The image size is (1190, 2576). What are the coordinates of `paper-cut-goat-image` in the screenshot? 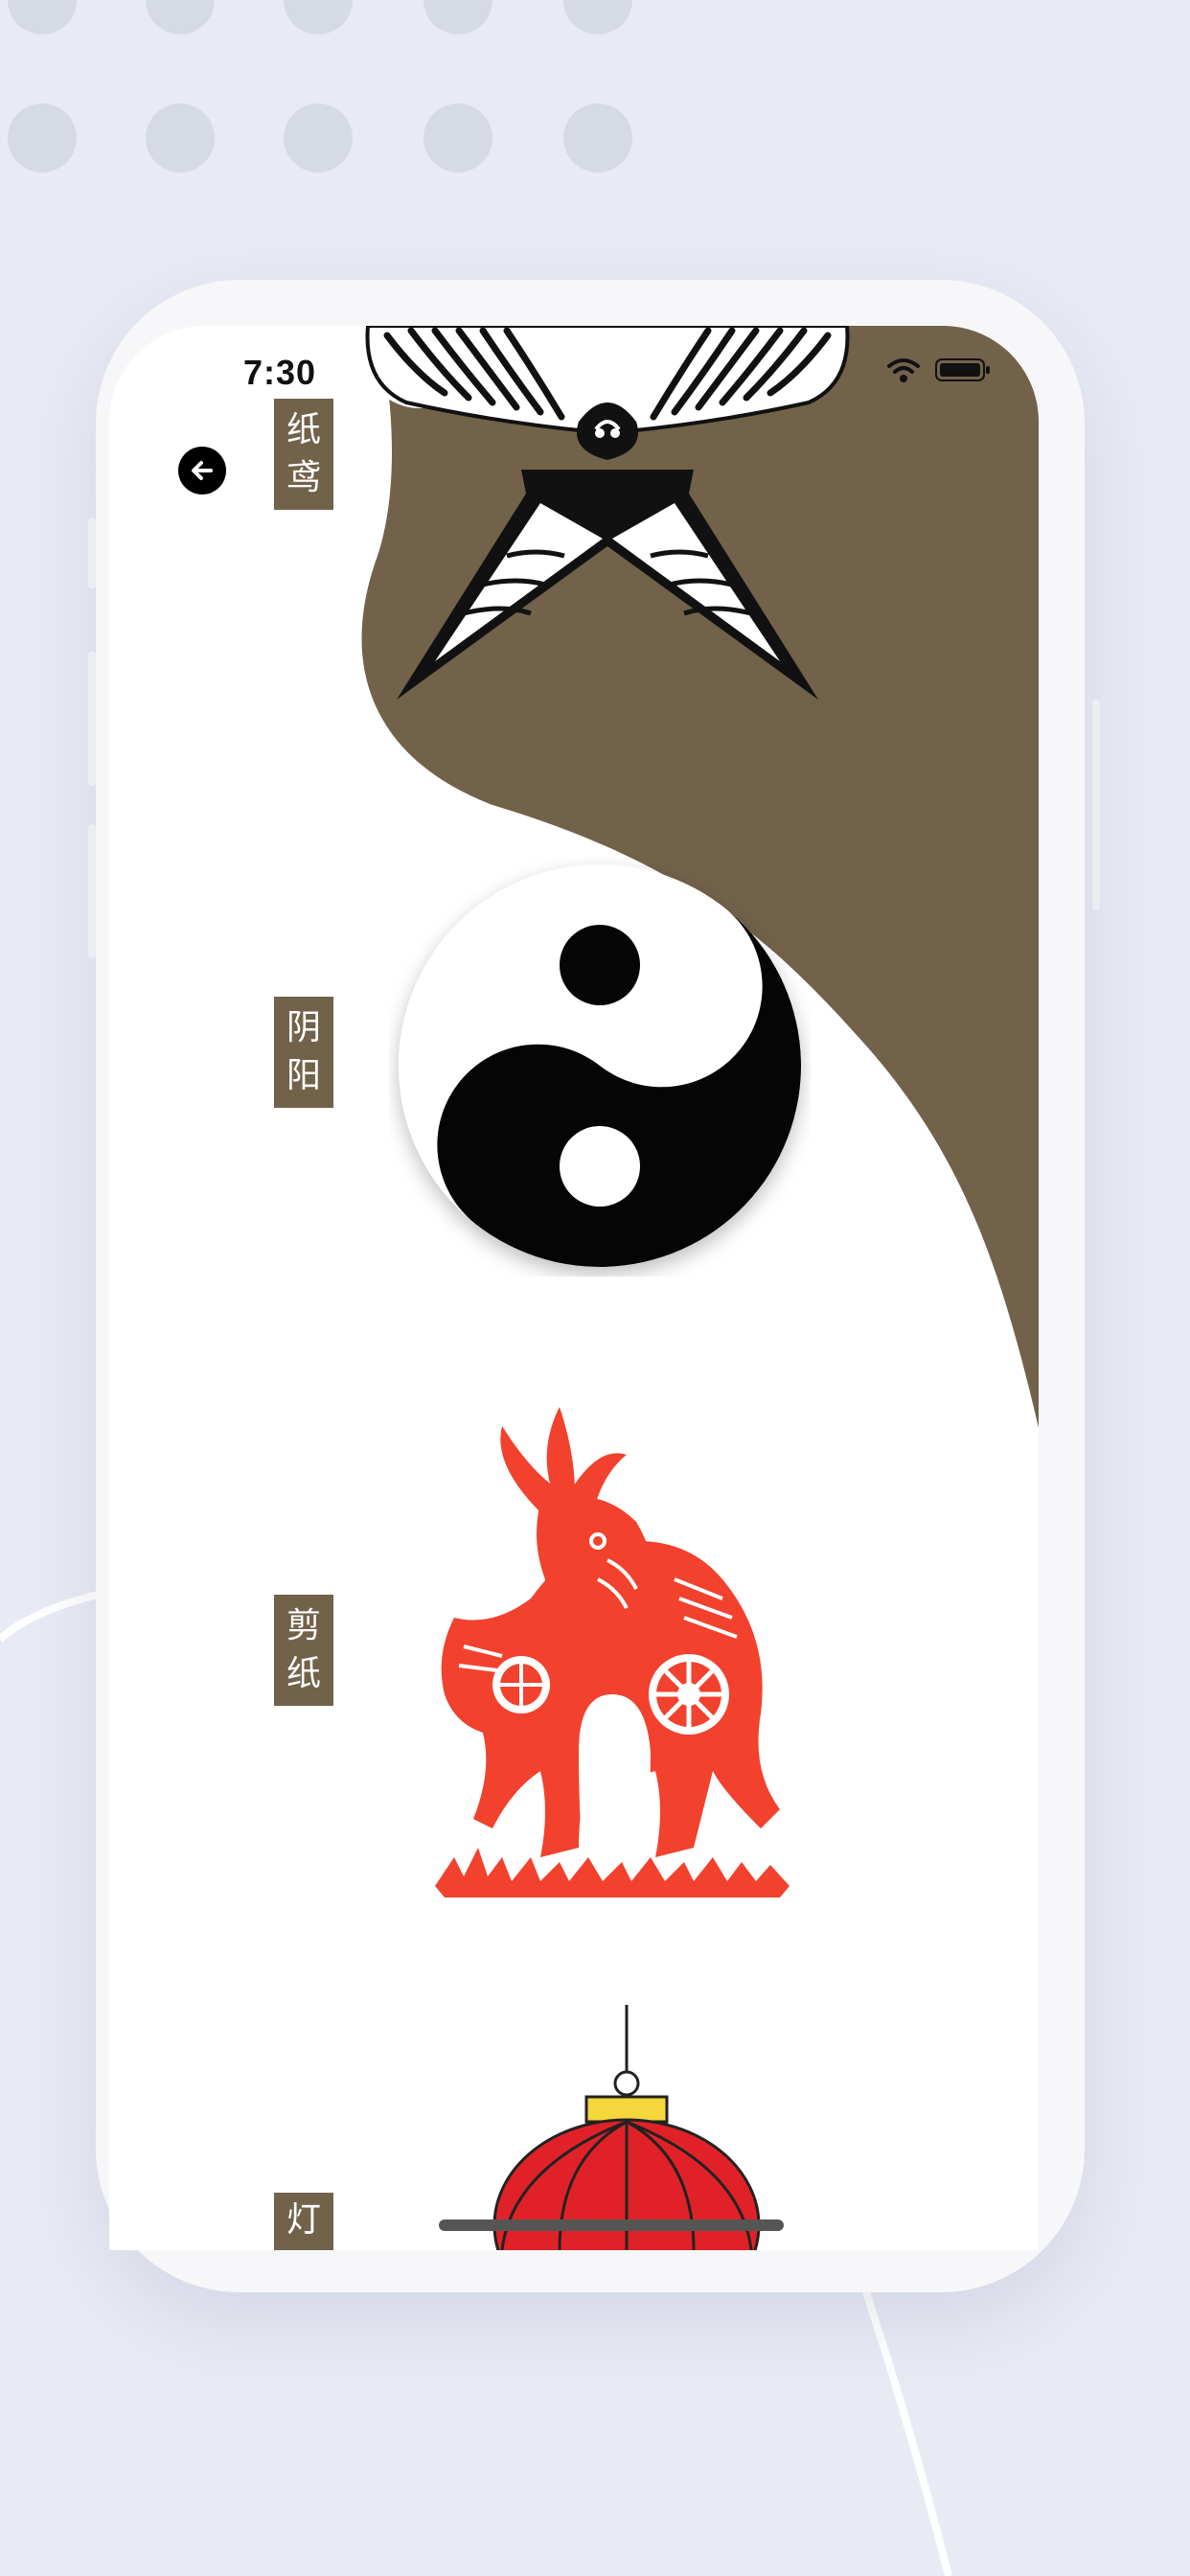 It's located at (617, 1656).